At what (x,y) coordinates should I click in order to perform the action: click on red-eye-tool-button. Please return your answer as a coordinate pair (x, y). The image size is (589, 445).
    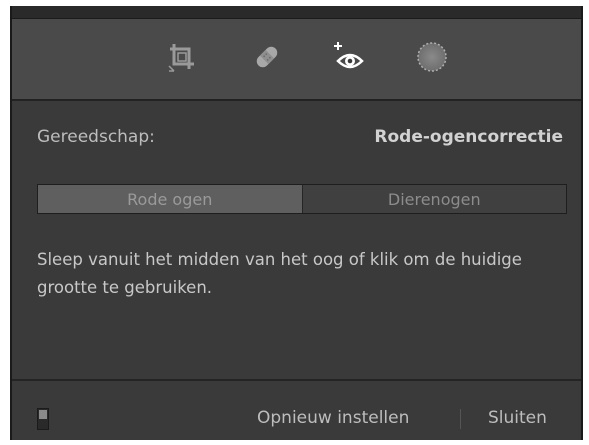
    Looking at the image, I should click on (350, 57).